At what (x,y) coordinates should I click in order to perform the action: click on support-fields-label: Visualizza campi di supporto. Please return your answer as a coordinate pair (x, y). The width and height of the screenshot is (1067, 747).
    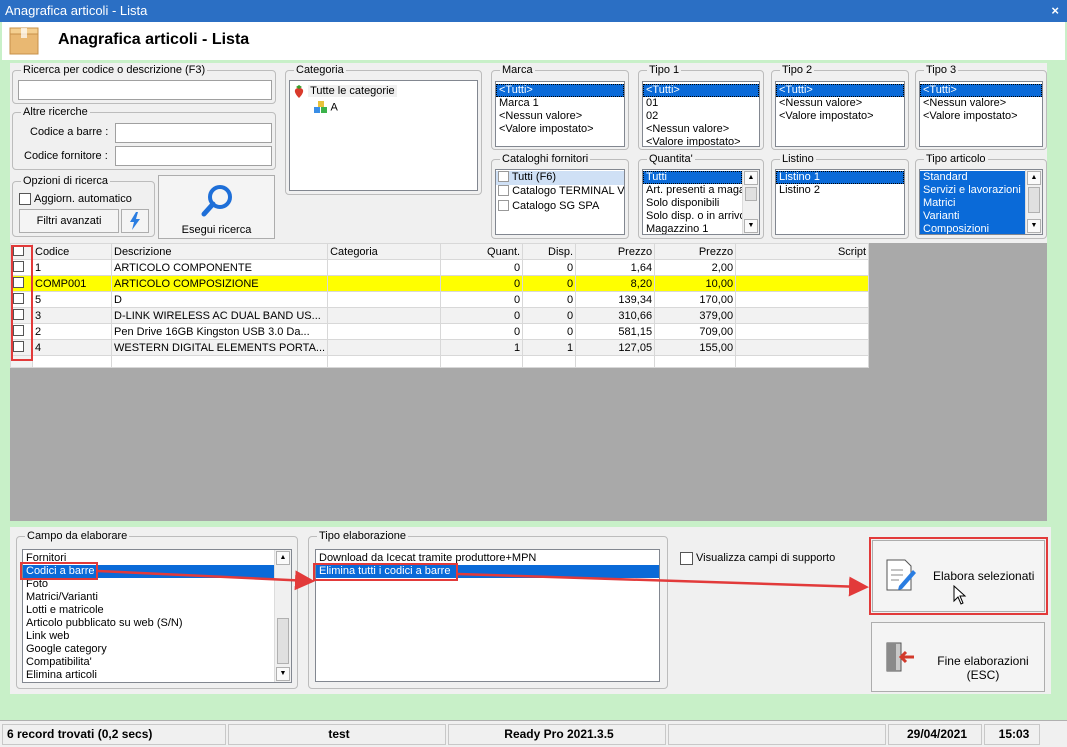
    Looking at the image, I should click on (766, 558).